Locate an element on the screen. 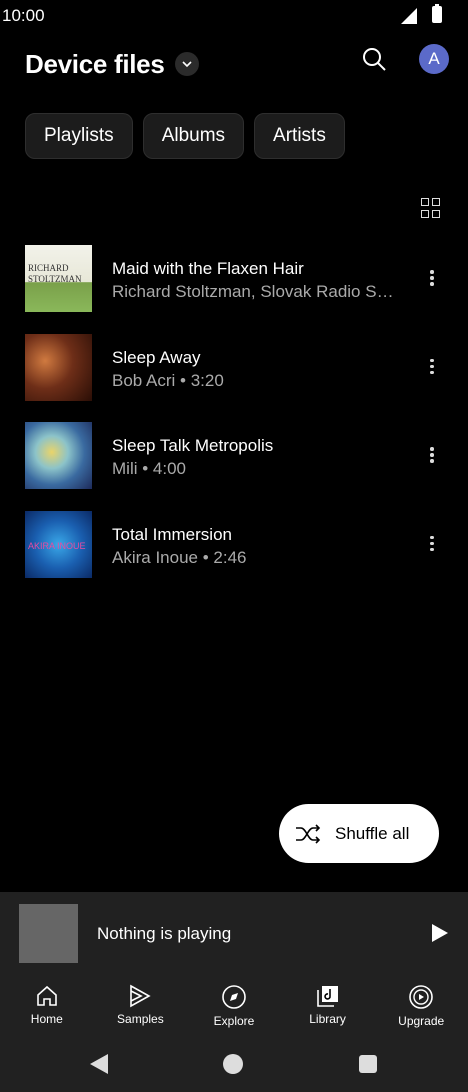 The width and height of the screenshot is (468, 1092). track-title: Sleep Away is located at coordinates (156, 357).